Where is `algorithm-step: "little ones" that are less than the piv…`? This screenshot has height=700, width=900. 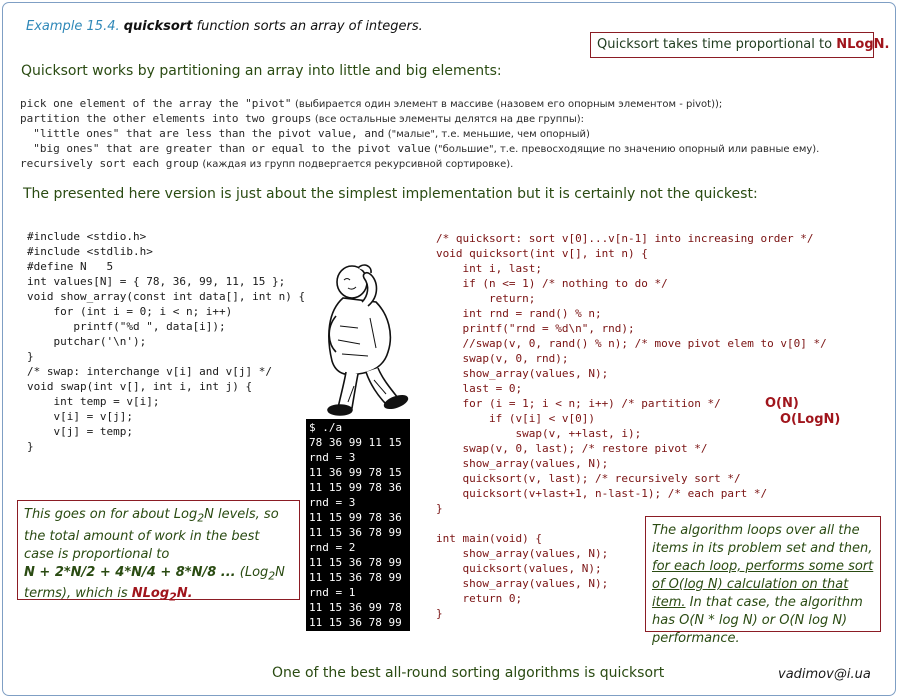
algorithm-step: "little ones" that are less than the piv… is located at coordinates (305, 133).